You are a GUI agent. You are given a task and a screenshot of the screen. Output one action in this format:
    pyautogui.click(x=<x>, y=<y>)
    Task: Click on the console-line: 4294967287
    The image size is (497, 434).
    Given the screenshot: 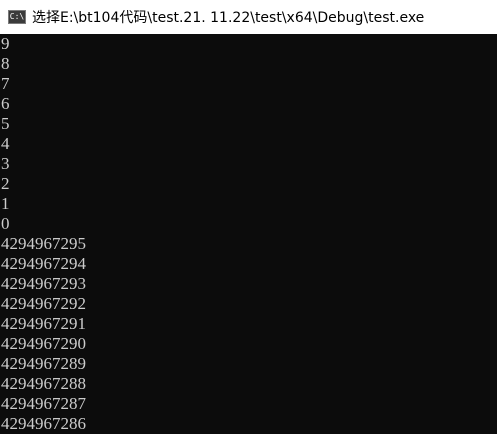 What is the action you would take?
    pyautogui.click(x=43, y=403)
    